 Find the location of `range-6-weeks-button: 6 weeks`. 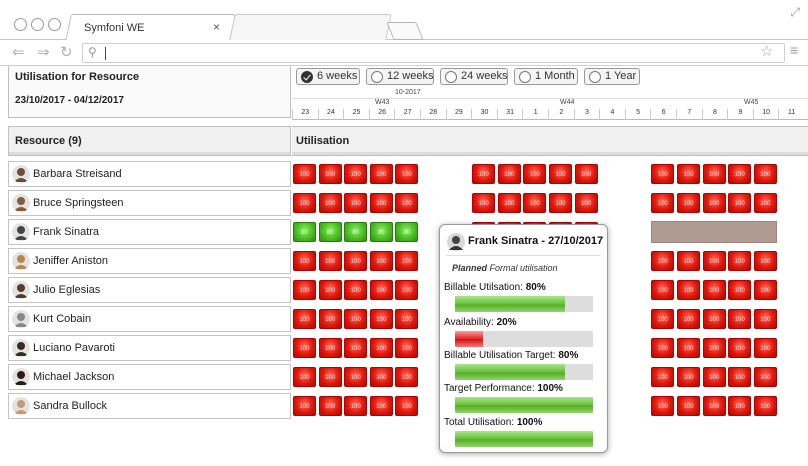

range-6-weeks-button: 6 weeks is located at coordinates (328, 76).